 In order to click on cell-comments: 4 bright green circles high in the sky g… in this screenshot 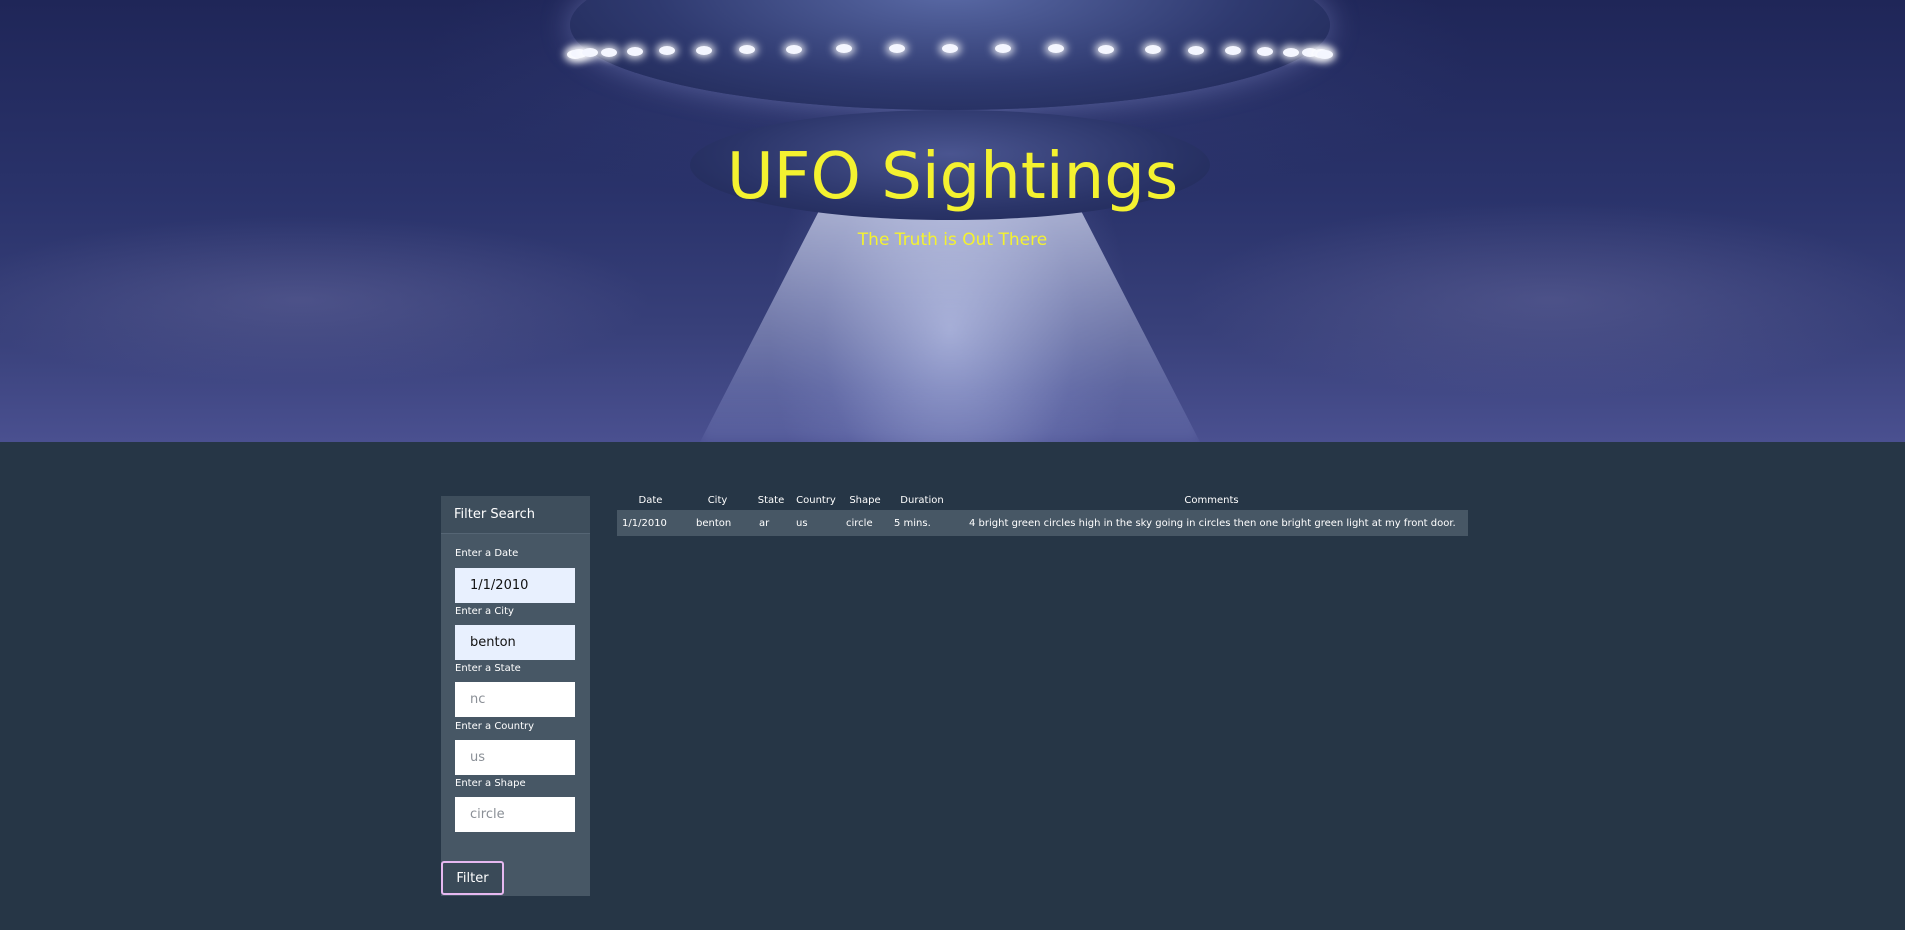, I will do `click(1211, 523)`.